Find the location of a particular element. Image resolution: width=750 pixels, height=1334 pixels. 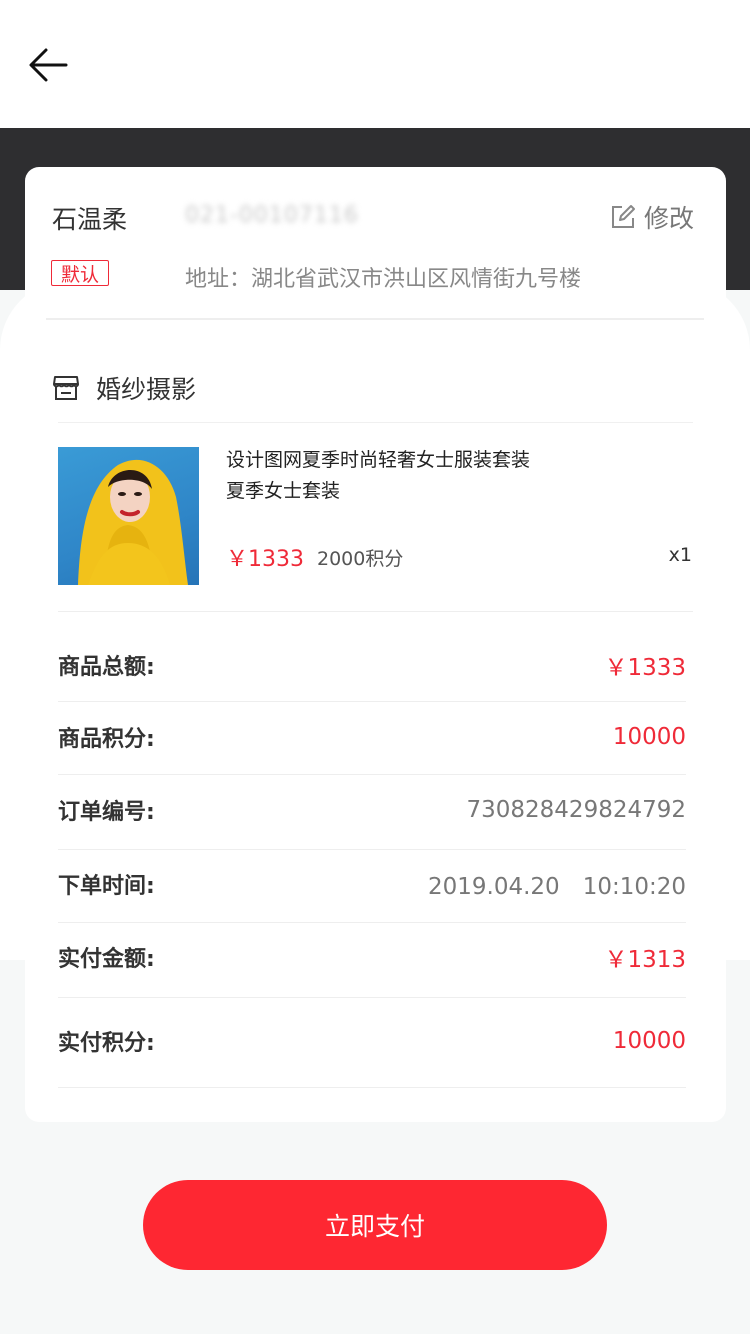

detail-value: ￥1333 is located at coordinates (645, 668).